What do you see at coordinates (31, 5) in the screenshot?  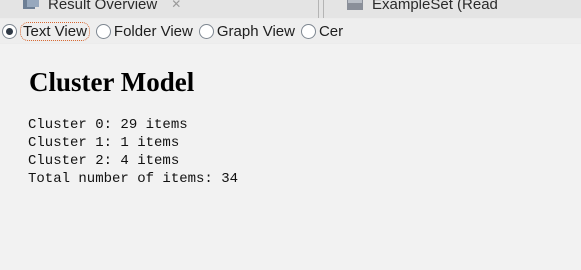 I see `result-overview-icon` at bounding box center [31, 5].